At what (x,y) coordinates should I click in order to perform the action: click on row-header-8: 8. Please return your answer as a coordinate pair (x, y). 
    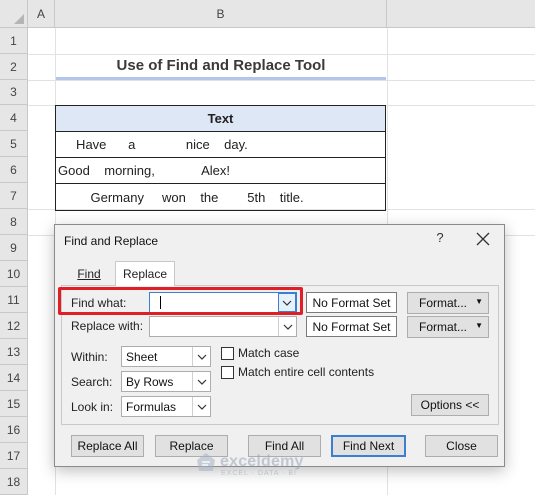
    Looking at the image, I should click on (14, 222).